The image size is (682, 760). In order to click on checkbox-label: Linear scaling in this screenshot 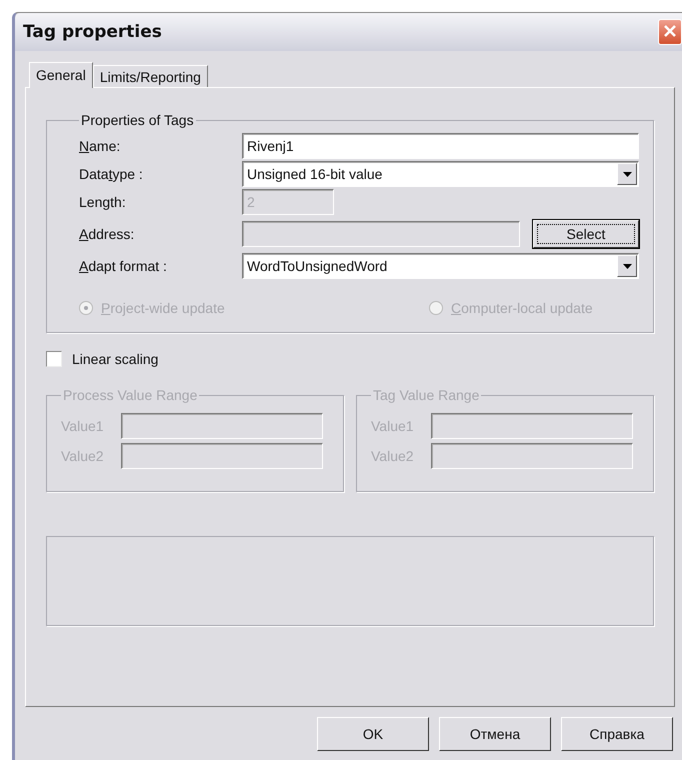, I will do `click(115, 359)`.